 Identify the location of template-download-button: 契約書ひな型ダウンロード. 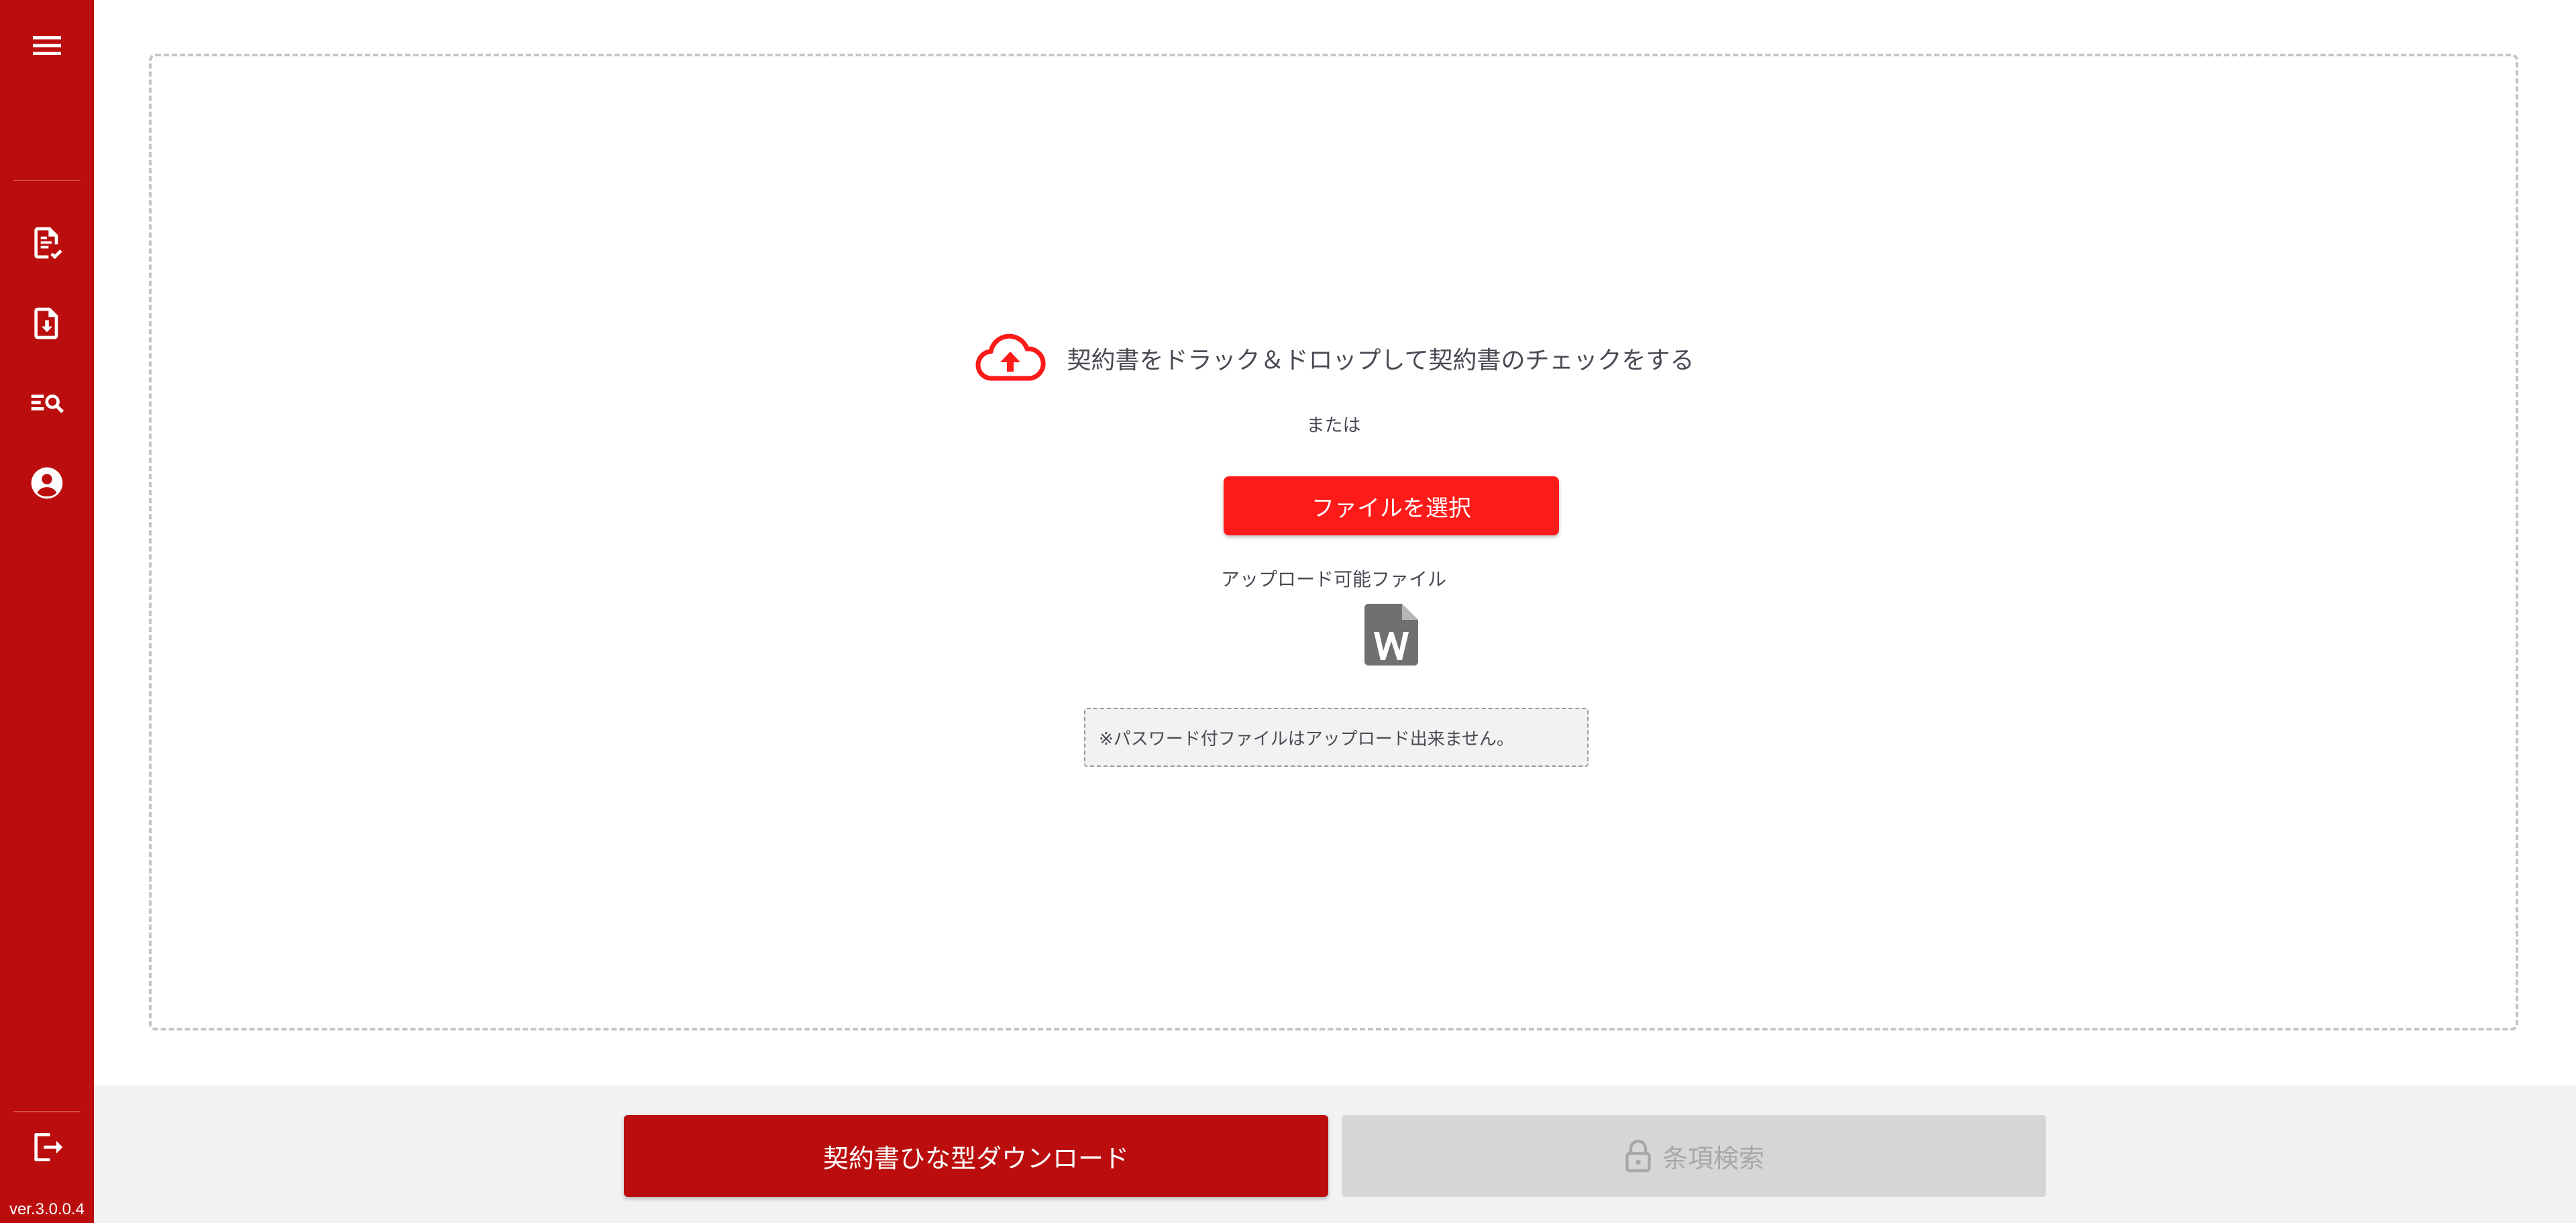
(976, 1156).